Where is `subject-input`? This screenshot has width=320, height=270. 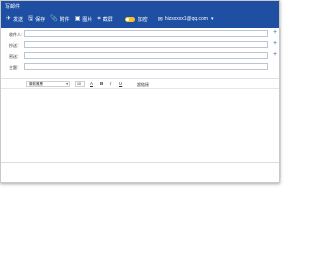 subject-input is located at coordinates (146, 66).